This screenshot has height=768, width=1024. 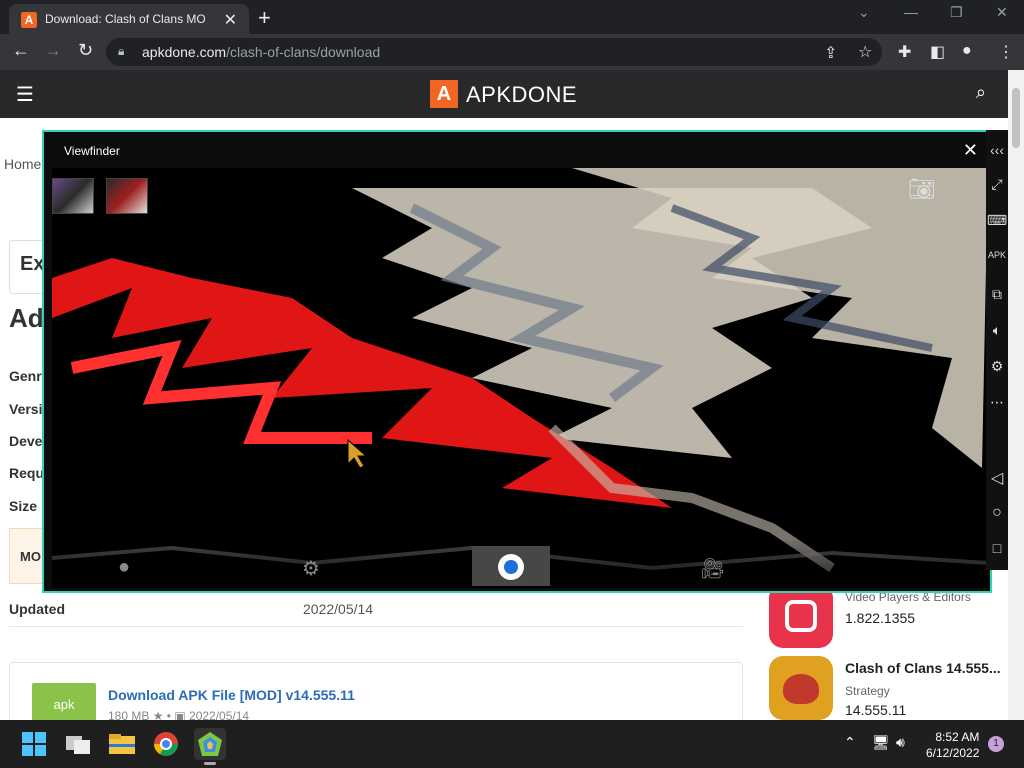 What do you see at coordinates (996, 744) in the screenshot?
I see `notification-badge: 1` at bounding box center [996, 744].